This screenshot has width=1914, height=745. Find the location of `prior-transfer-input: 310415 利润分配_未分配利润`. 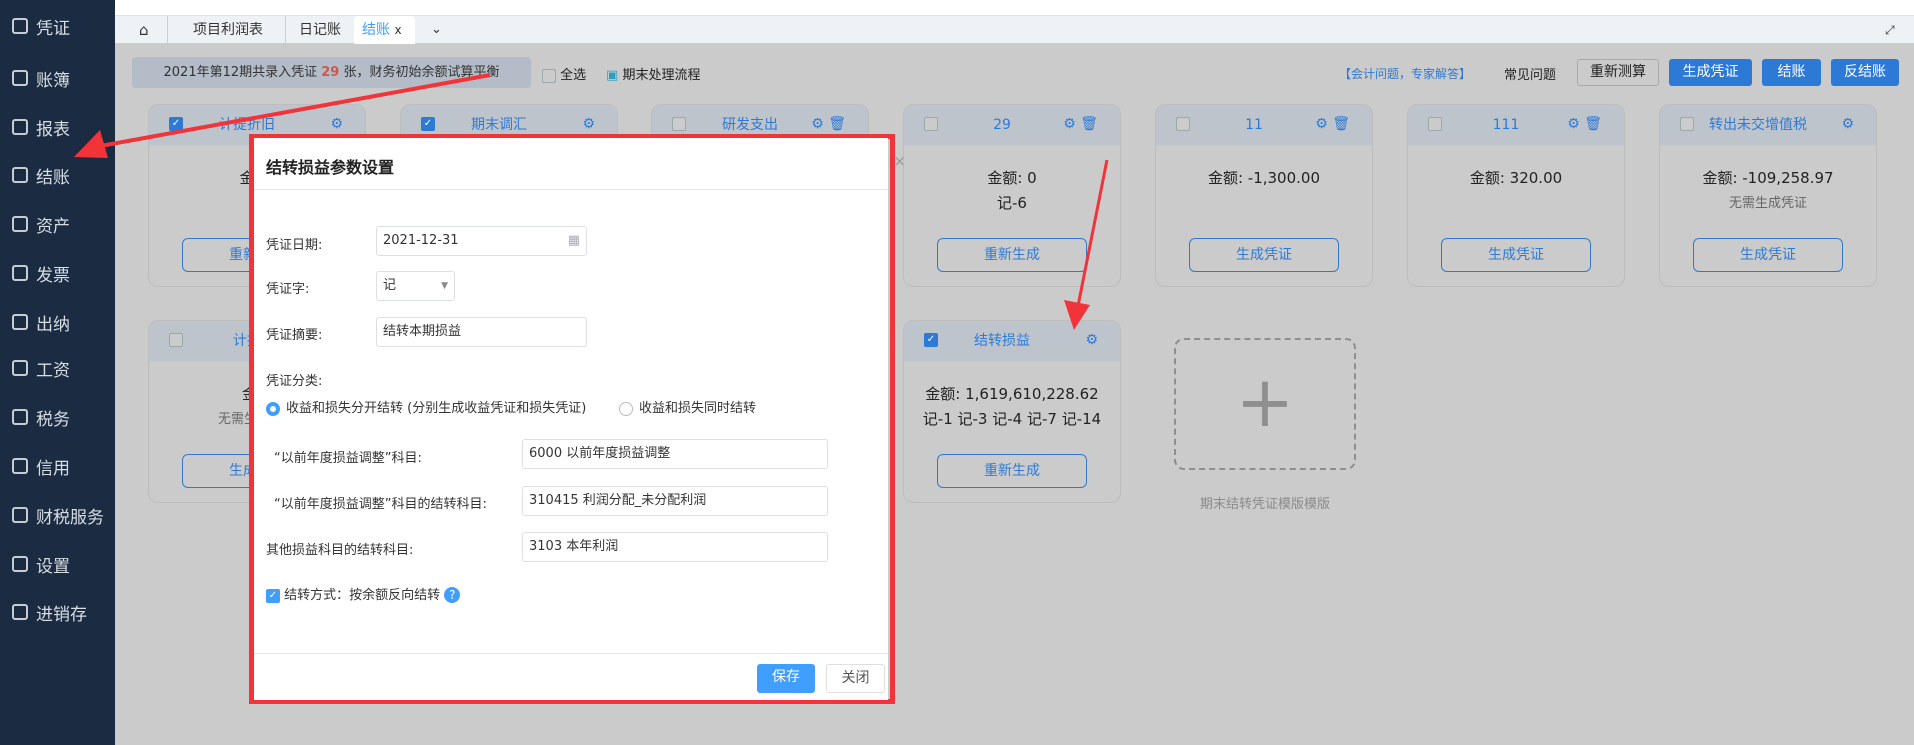

prior-transfer-input: 310415 利润分配_未分配利润 is located at coordinates (675, 501).